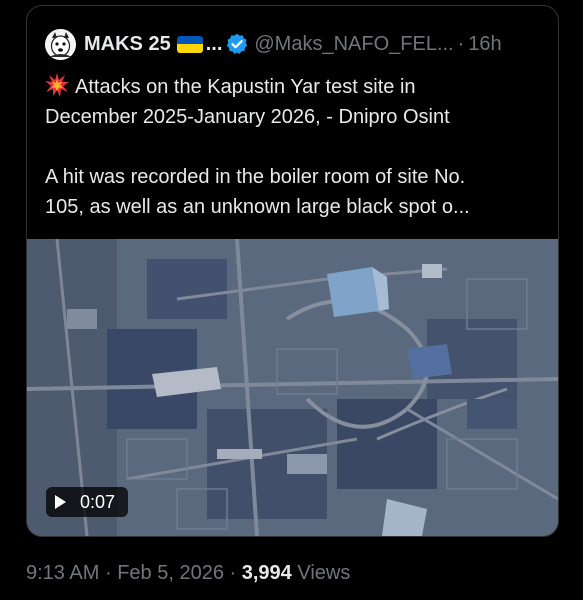  Describe the element at coordinates (189, 44) in the screenshot. I see `ukraine-flag-icon` at that location.